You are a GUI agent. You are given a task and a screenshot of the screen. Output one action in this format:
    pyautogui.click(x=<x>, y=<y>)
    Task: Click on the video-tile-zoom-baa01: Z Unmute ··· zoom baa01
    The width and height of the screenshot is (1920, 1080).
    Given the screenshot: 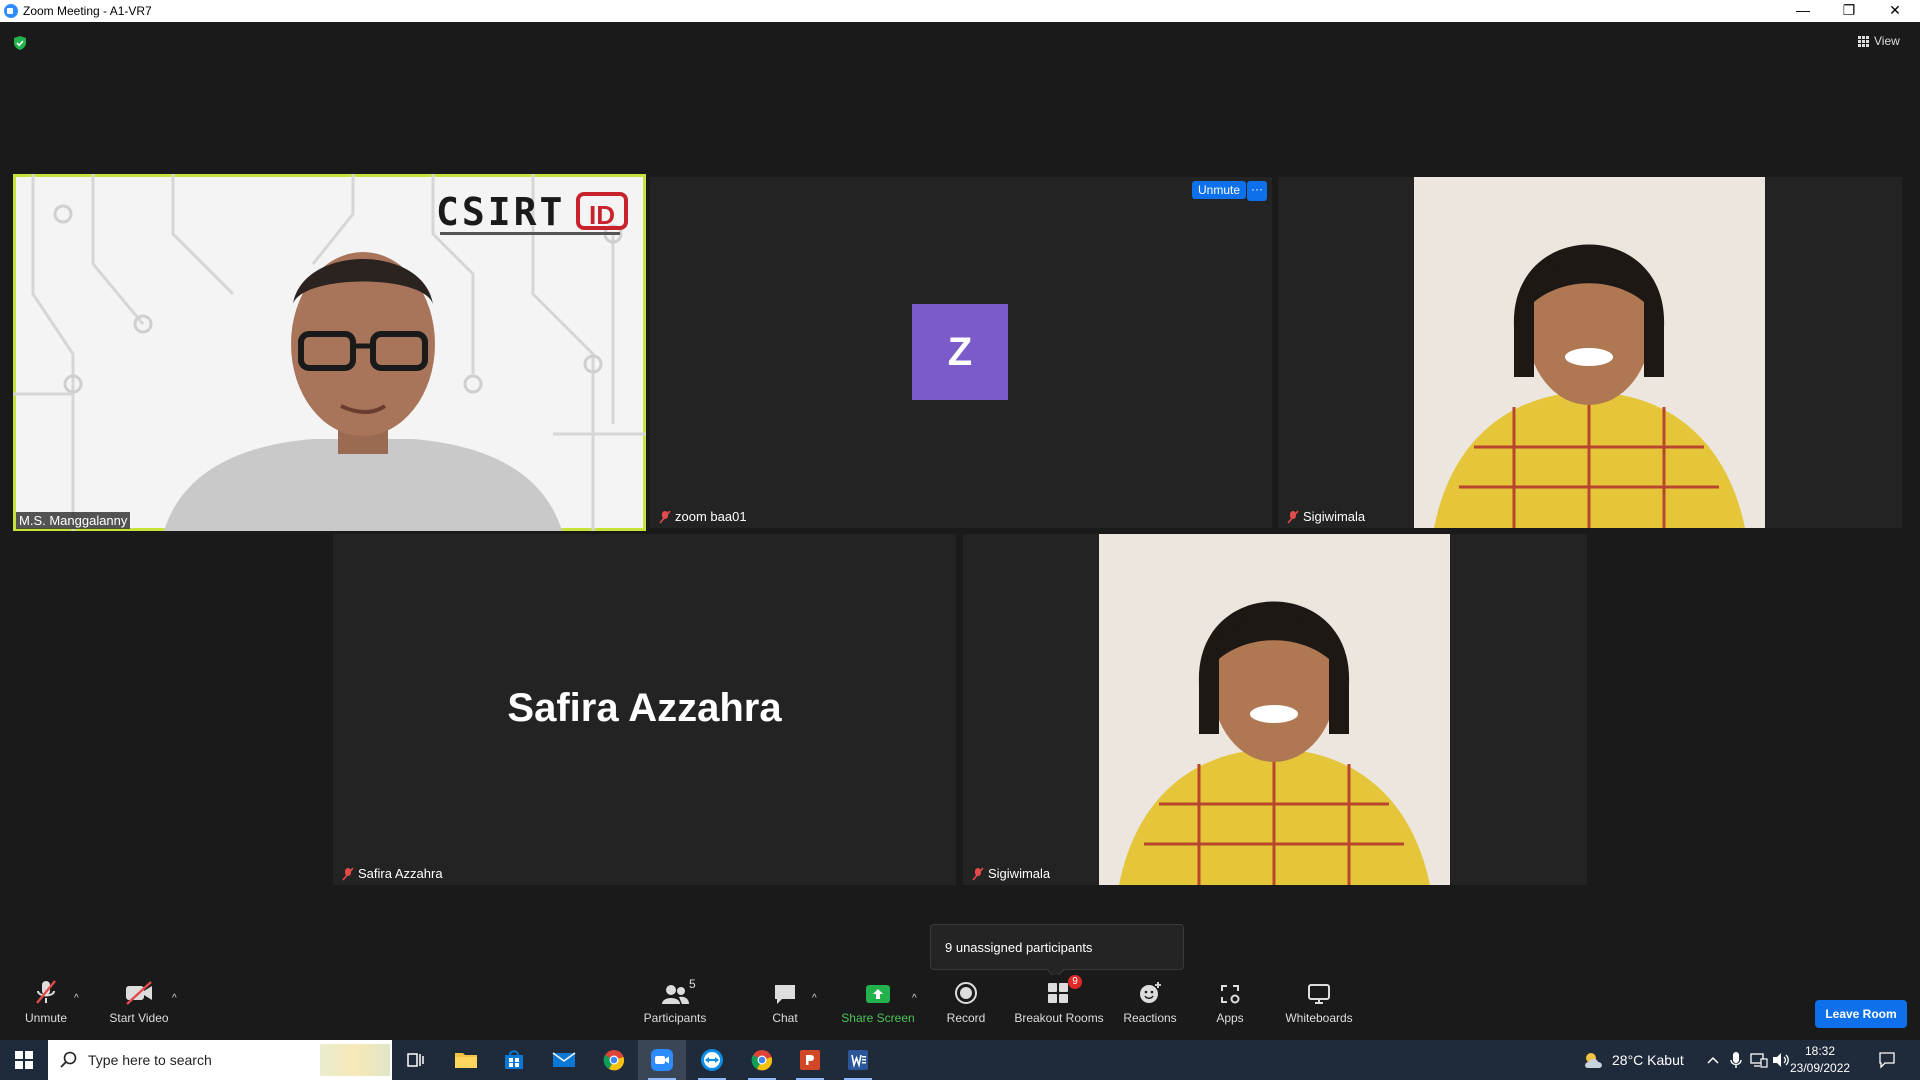 What is the action you would take?
    pyautogui.click(x=961, y=352)
    